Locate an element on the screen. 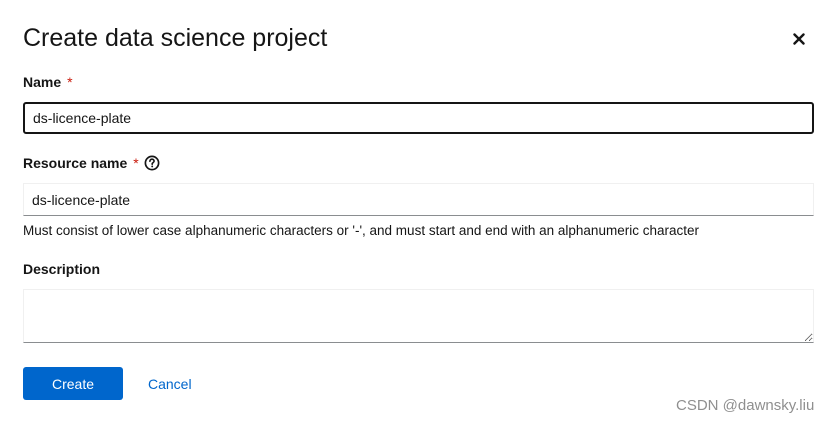  resource-name-input is located at coordinates (418, 199).